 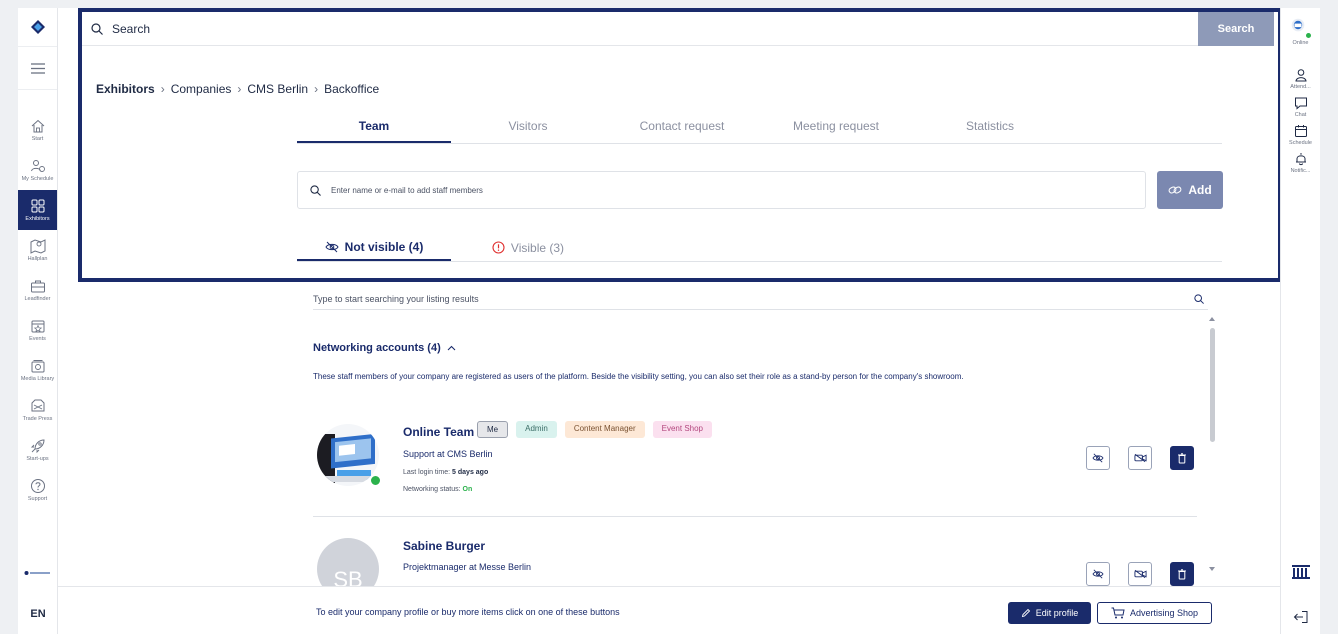 I want to click on rocket-icon, so click(x=37, y=446).